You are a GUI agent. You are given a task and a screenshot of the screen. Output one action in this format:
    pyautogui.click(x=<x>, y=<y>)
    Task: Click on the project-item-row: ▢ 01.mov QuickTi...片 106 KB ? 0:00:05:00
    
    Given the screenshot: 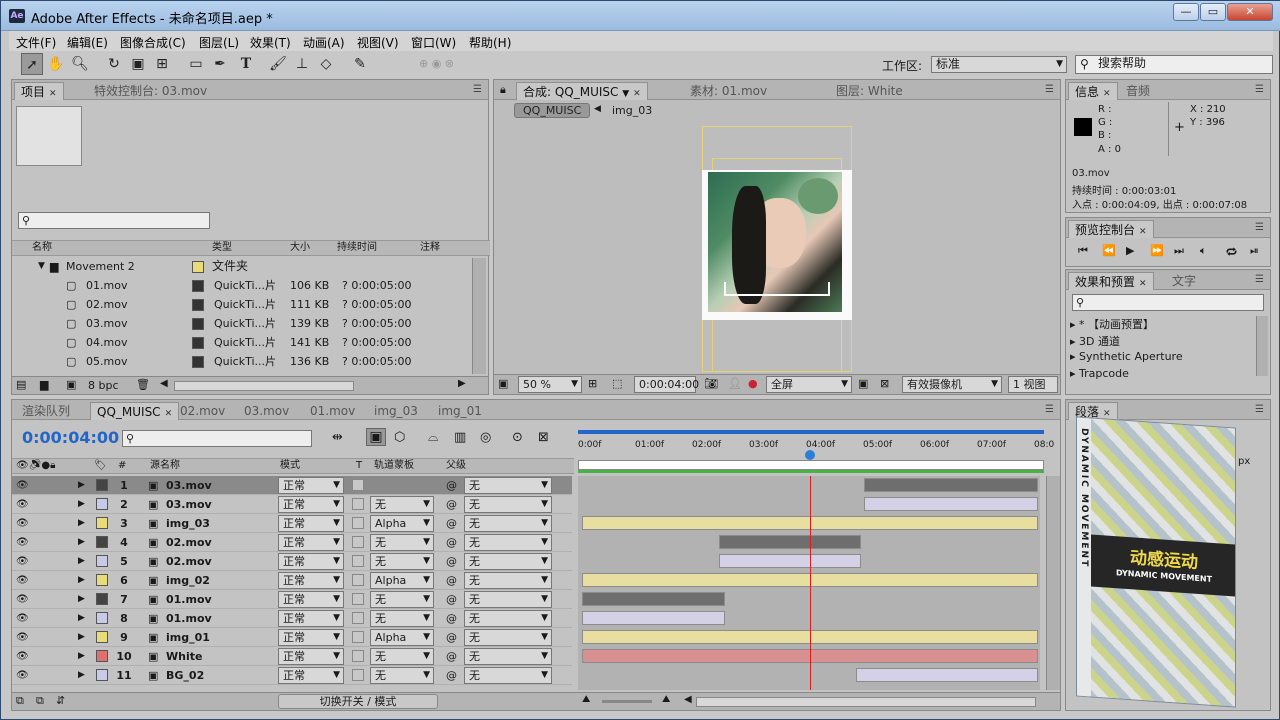 What is the action you would take?
    pyautogui.click(x=255, y=285)
    